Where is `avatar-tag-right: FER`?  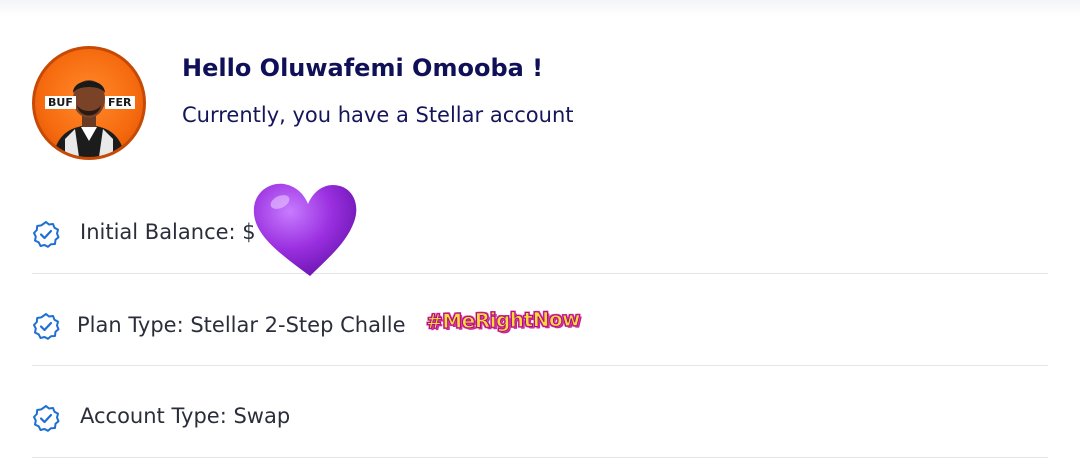 avatar-tag-right: FER is located at coordinates (120, 102).